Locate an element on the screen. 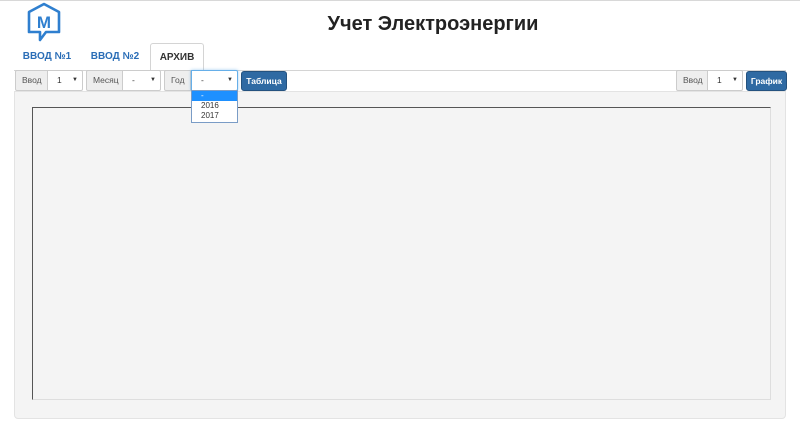 The width and height of the screenshot is (800, 429). year-select-group: Год - ▼ is located at coordinates (201, 80).